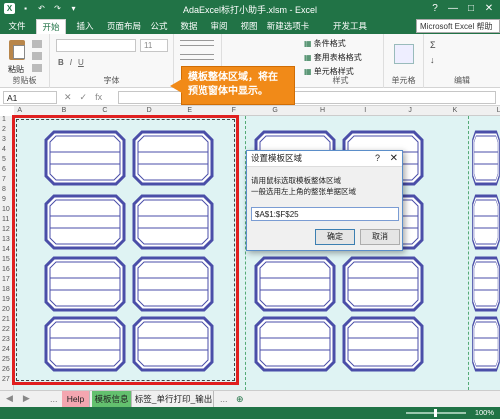 Image resolution: width=500 pixels, height=419 pixels. What do you see at coordinates (6, 369) in the screenshot?
I see `row-header: 26` at bounding box center [6, 369].